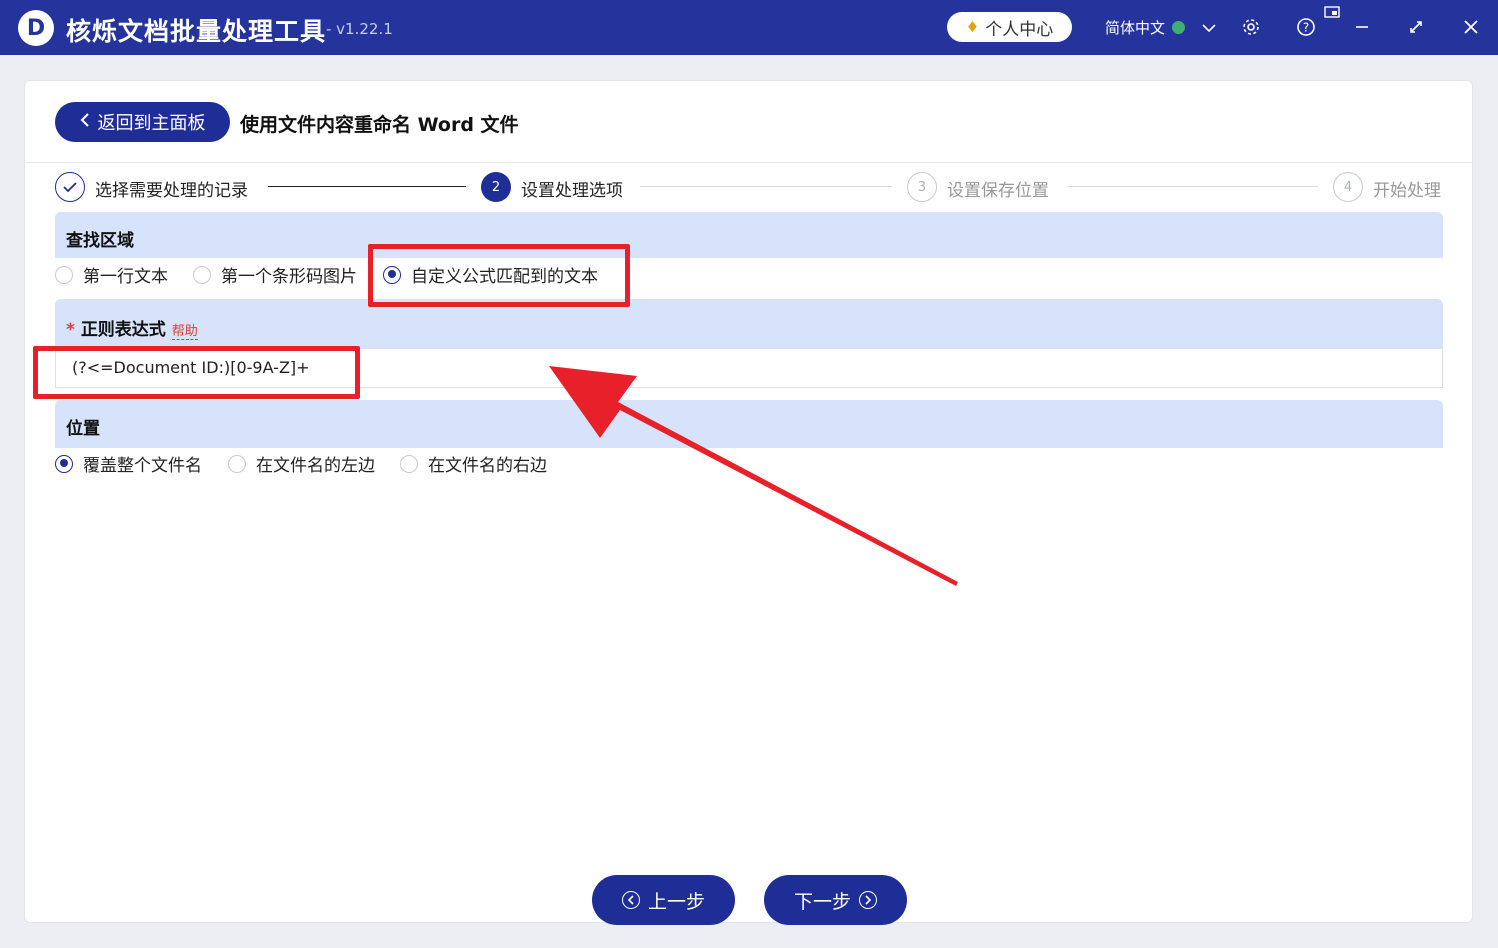 The width and height of the screenshot is (1498, 948). Describe the element at coordinates (572, 191) in the screenshot. I see `step-2-label: 设置处理选项` at that location.